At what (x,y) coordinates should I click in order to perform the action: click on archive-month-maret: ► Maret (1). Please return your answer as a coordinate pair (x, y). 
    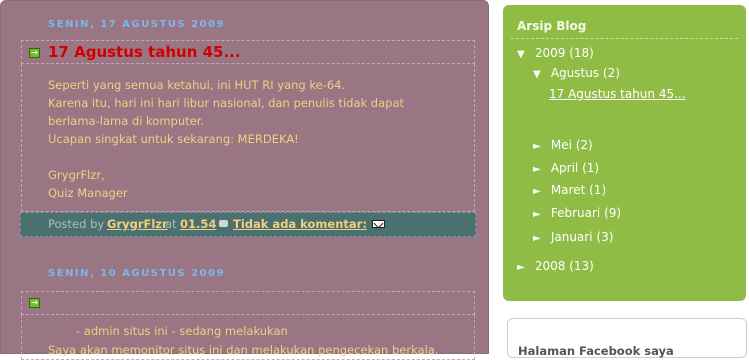
    Looking at the image, I should click on (569, 190).